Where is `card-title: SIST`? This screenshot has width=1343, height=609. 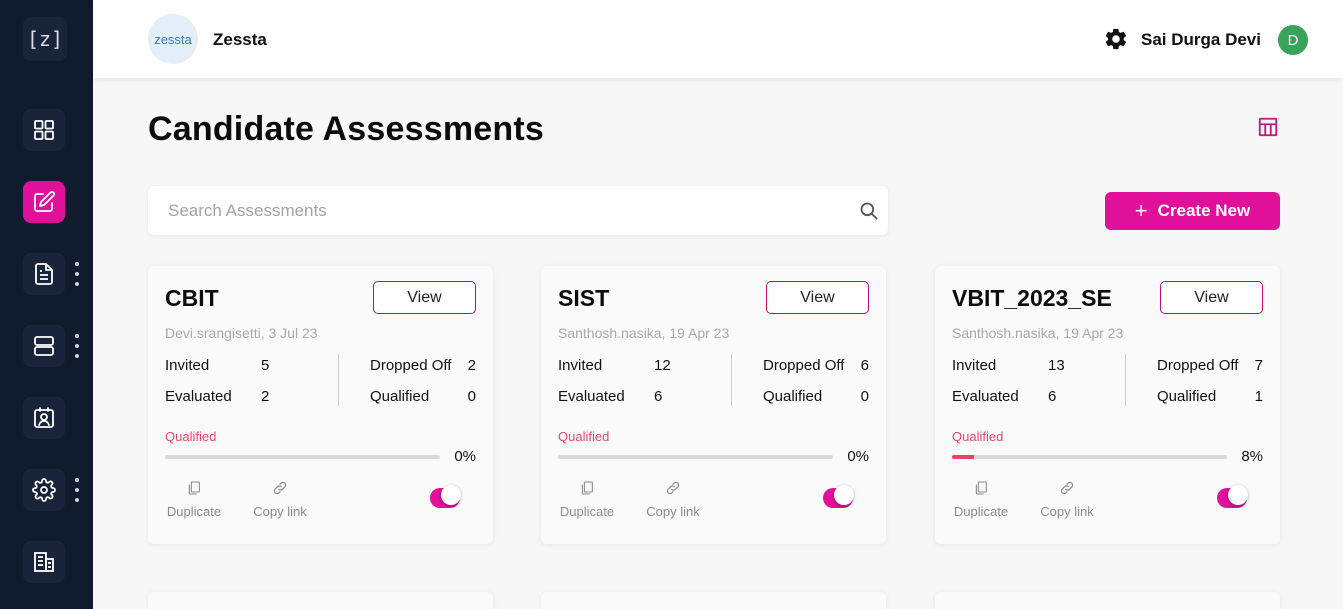
card-title: SIST is located at coordinates (584, 298).